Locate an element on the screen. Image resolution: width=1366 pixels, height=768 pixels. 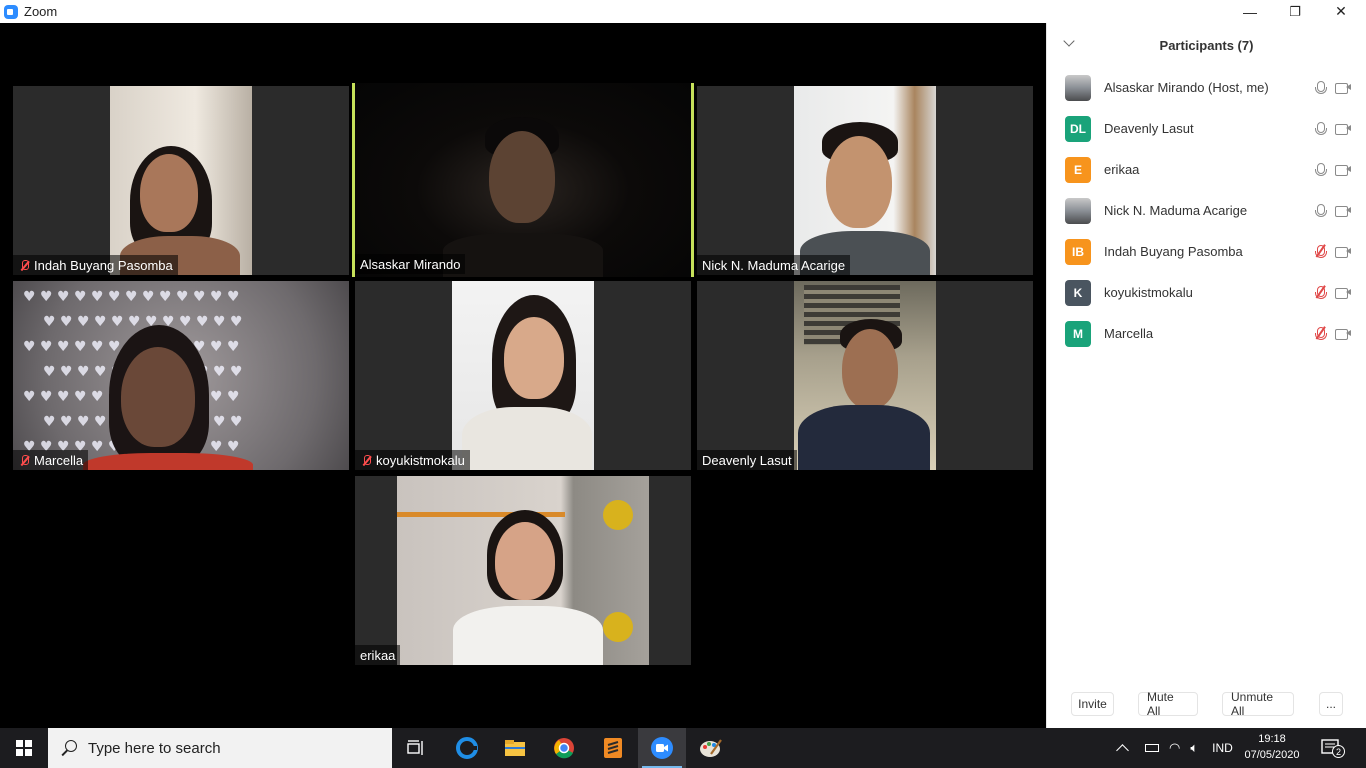
participant-row: DL Deavenly Lasut is located at coordinates (1206, 128).